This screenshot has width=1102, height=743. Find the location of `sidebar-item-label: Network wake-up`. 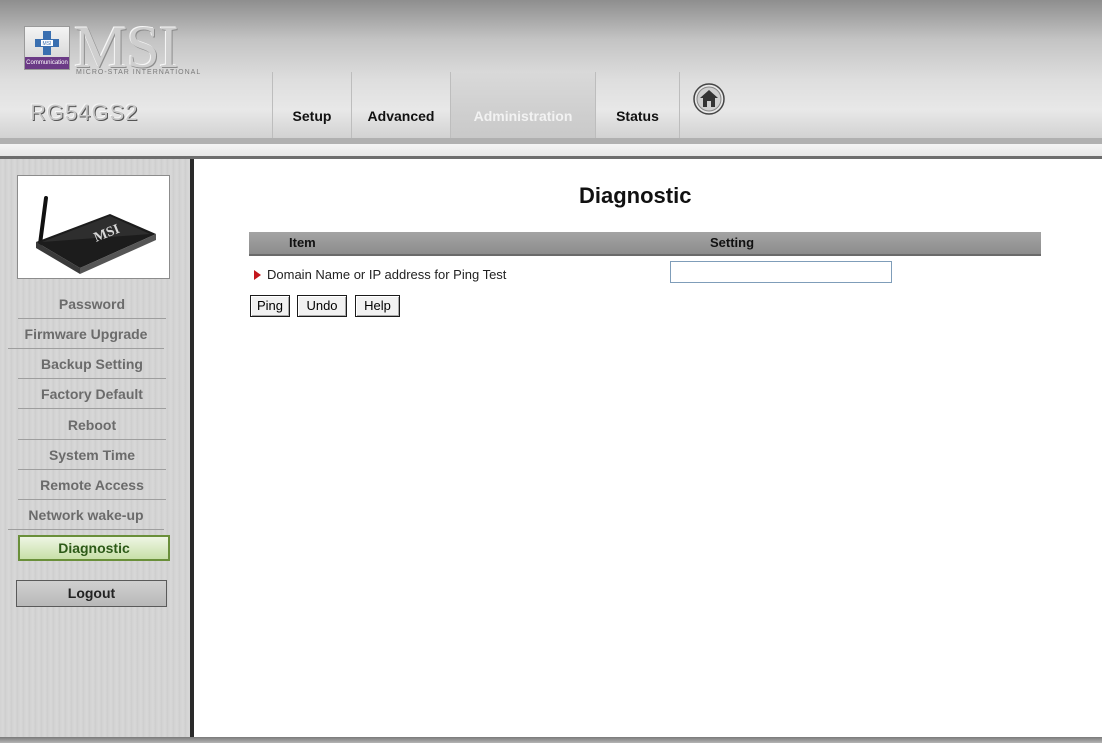

sidebar-item-label: Network wake-up is located at coordinates (86, 515).